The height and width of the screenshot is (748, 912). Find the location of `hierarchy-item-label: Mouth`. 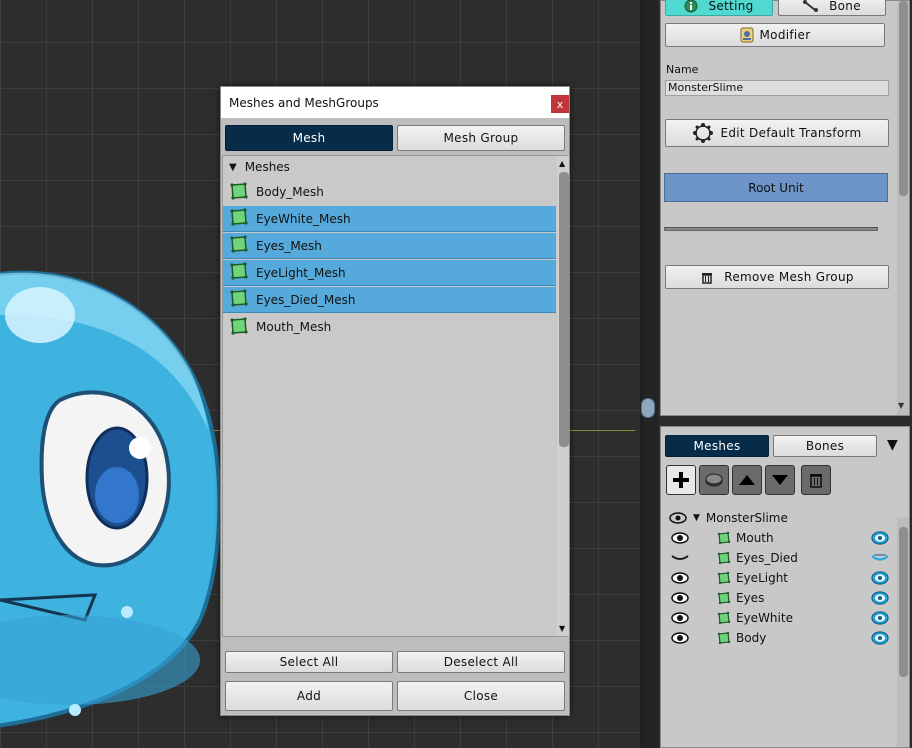

hierarchy-item-label: Mouth is located at coordinates (755, 538).